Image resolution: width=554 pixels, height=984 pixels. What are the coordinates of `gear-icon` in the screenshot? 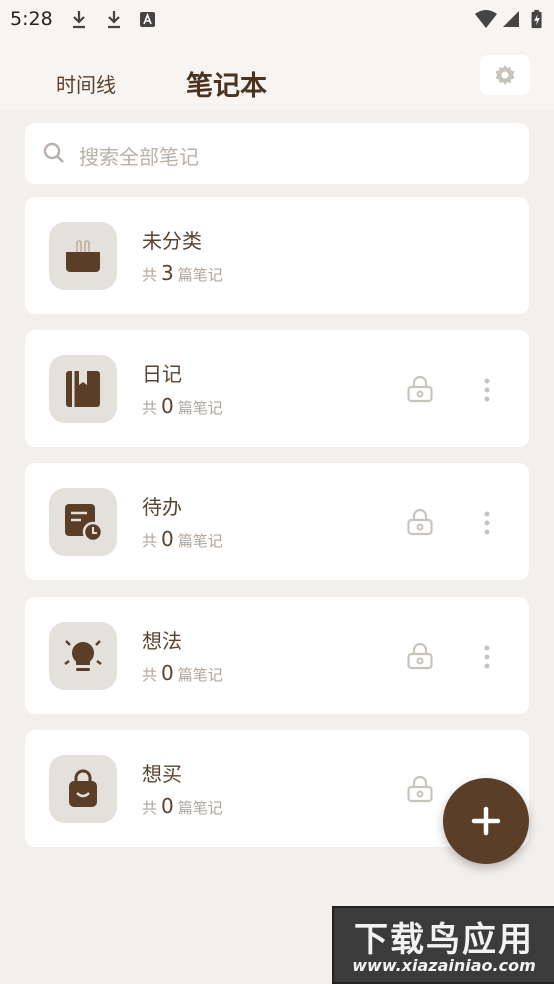 It's located at (505, 75).